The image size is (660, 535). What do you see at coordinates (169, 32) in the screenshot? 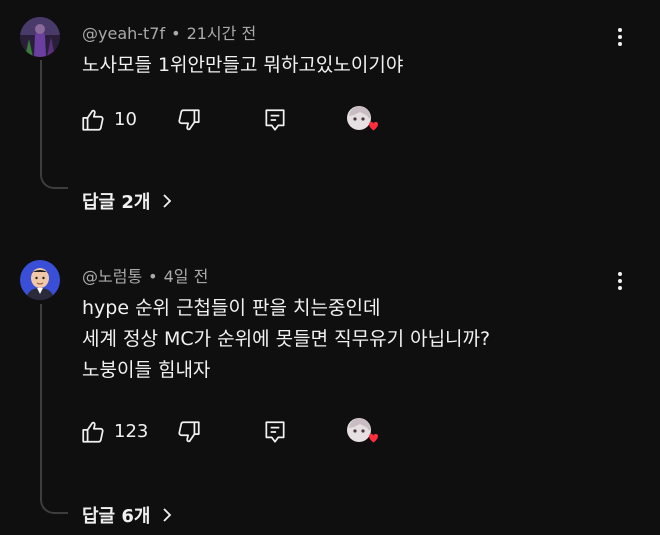
I see `comment-meta: @yeah-t7f • 21시간 전` at bounding box center [169, 32].